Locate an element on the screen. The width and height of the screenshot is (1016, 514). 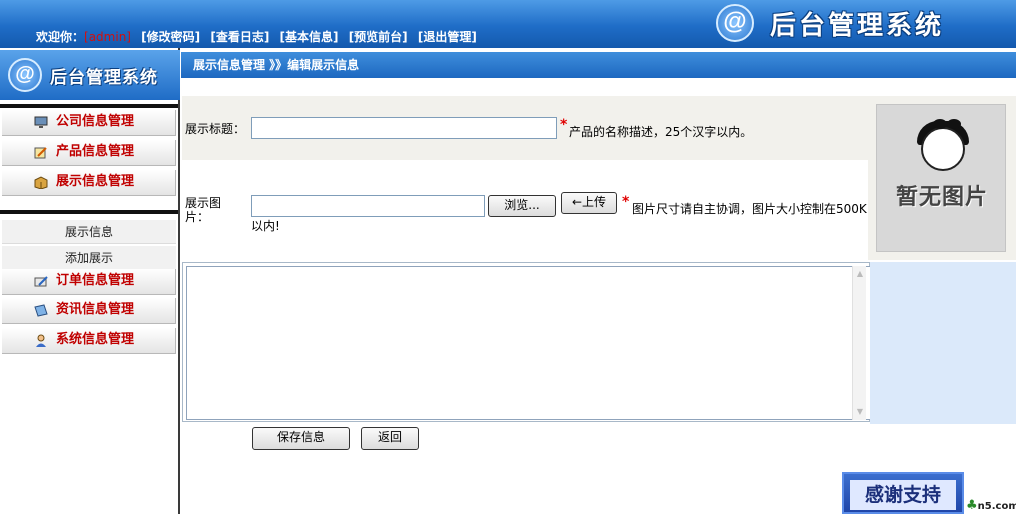
system-title: 后台管理系统 is located at coordinates (857, 25).